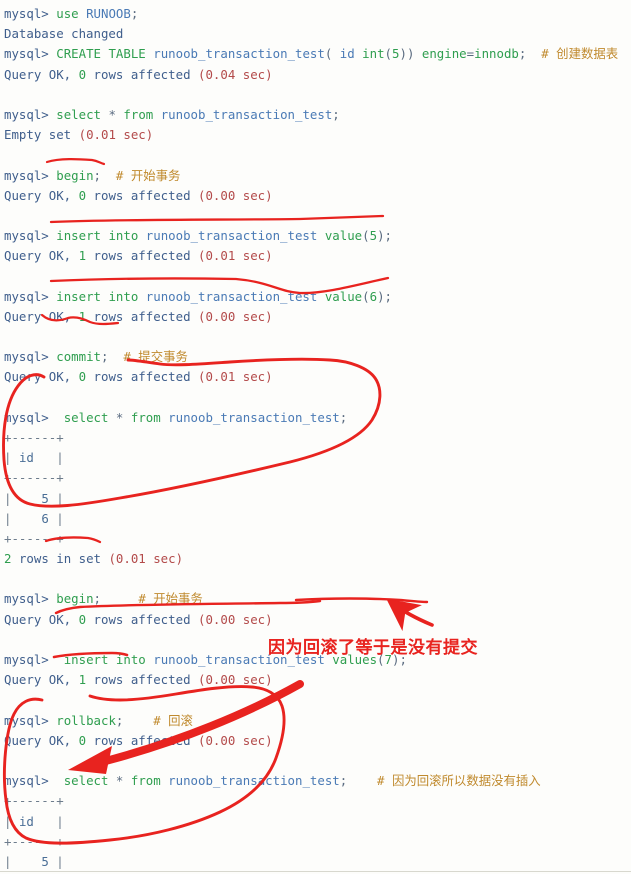  I want to click on query-time: (0.04 sec), so click(235, 74).